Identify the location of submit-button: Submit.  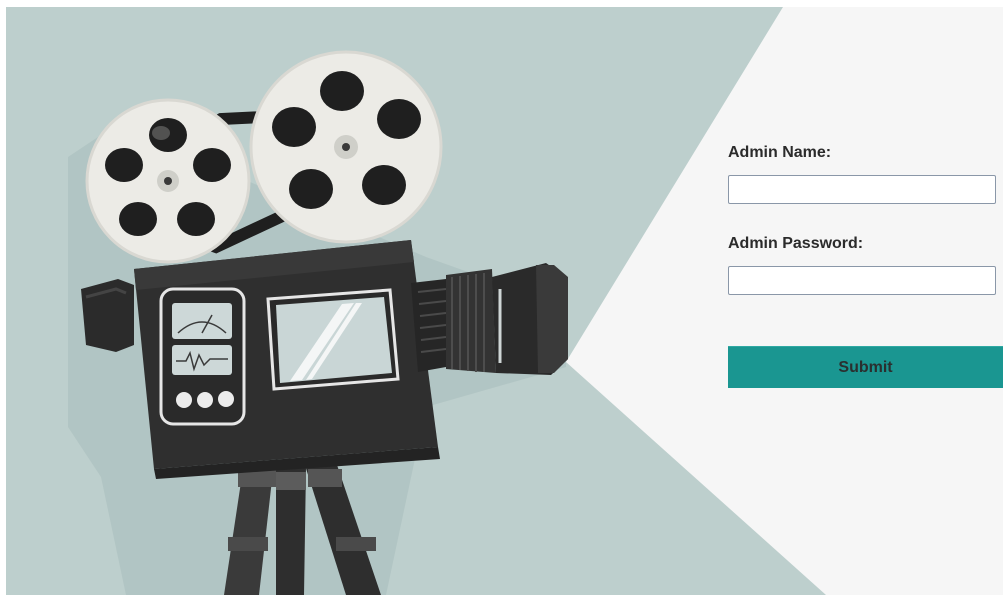
(865, 367).